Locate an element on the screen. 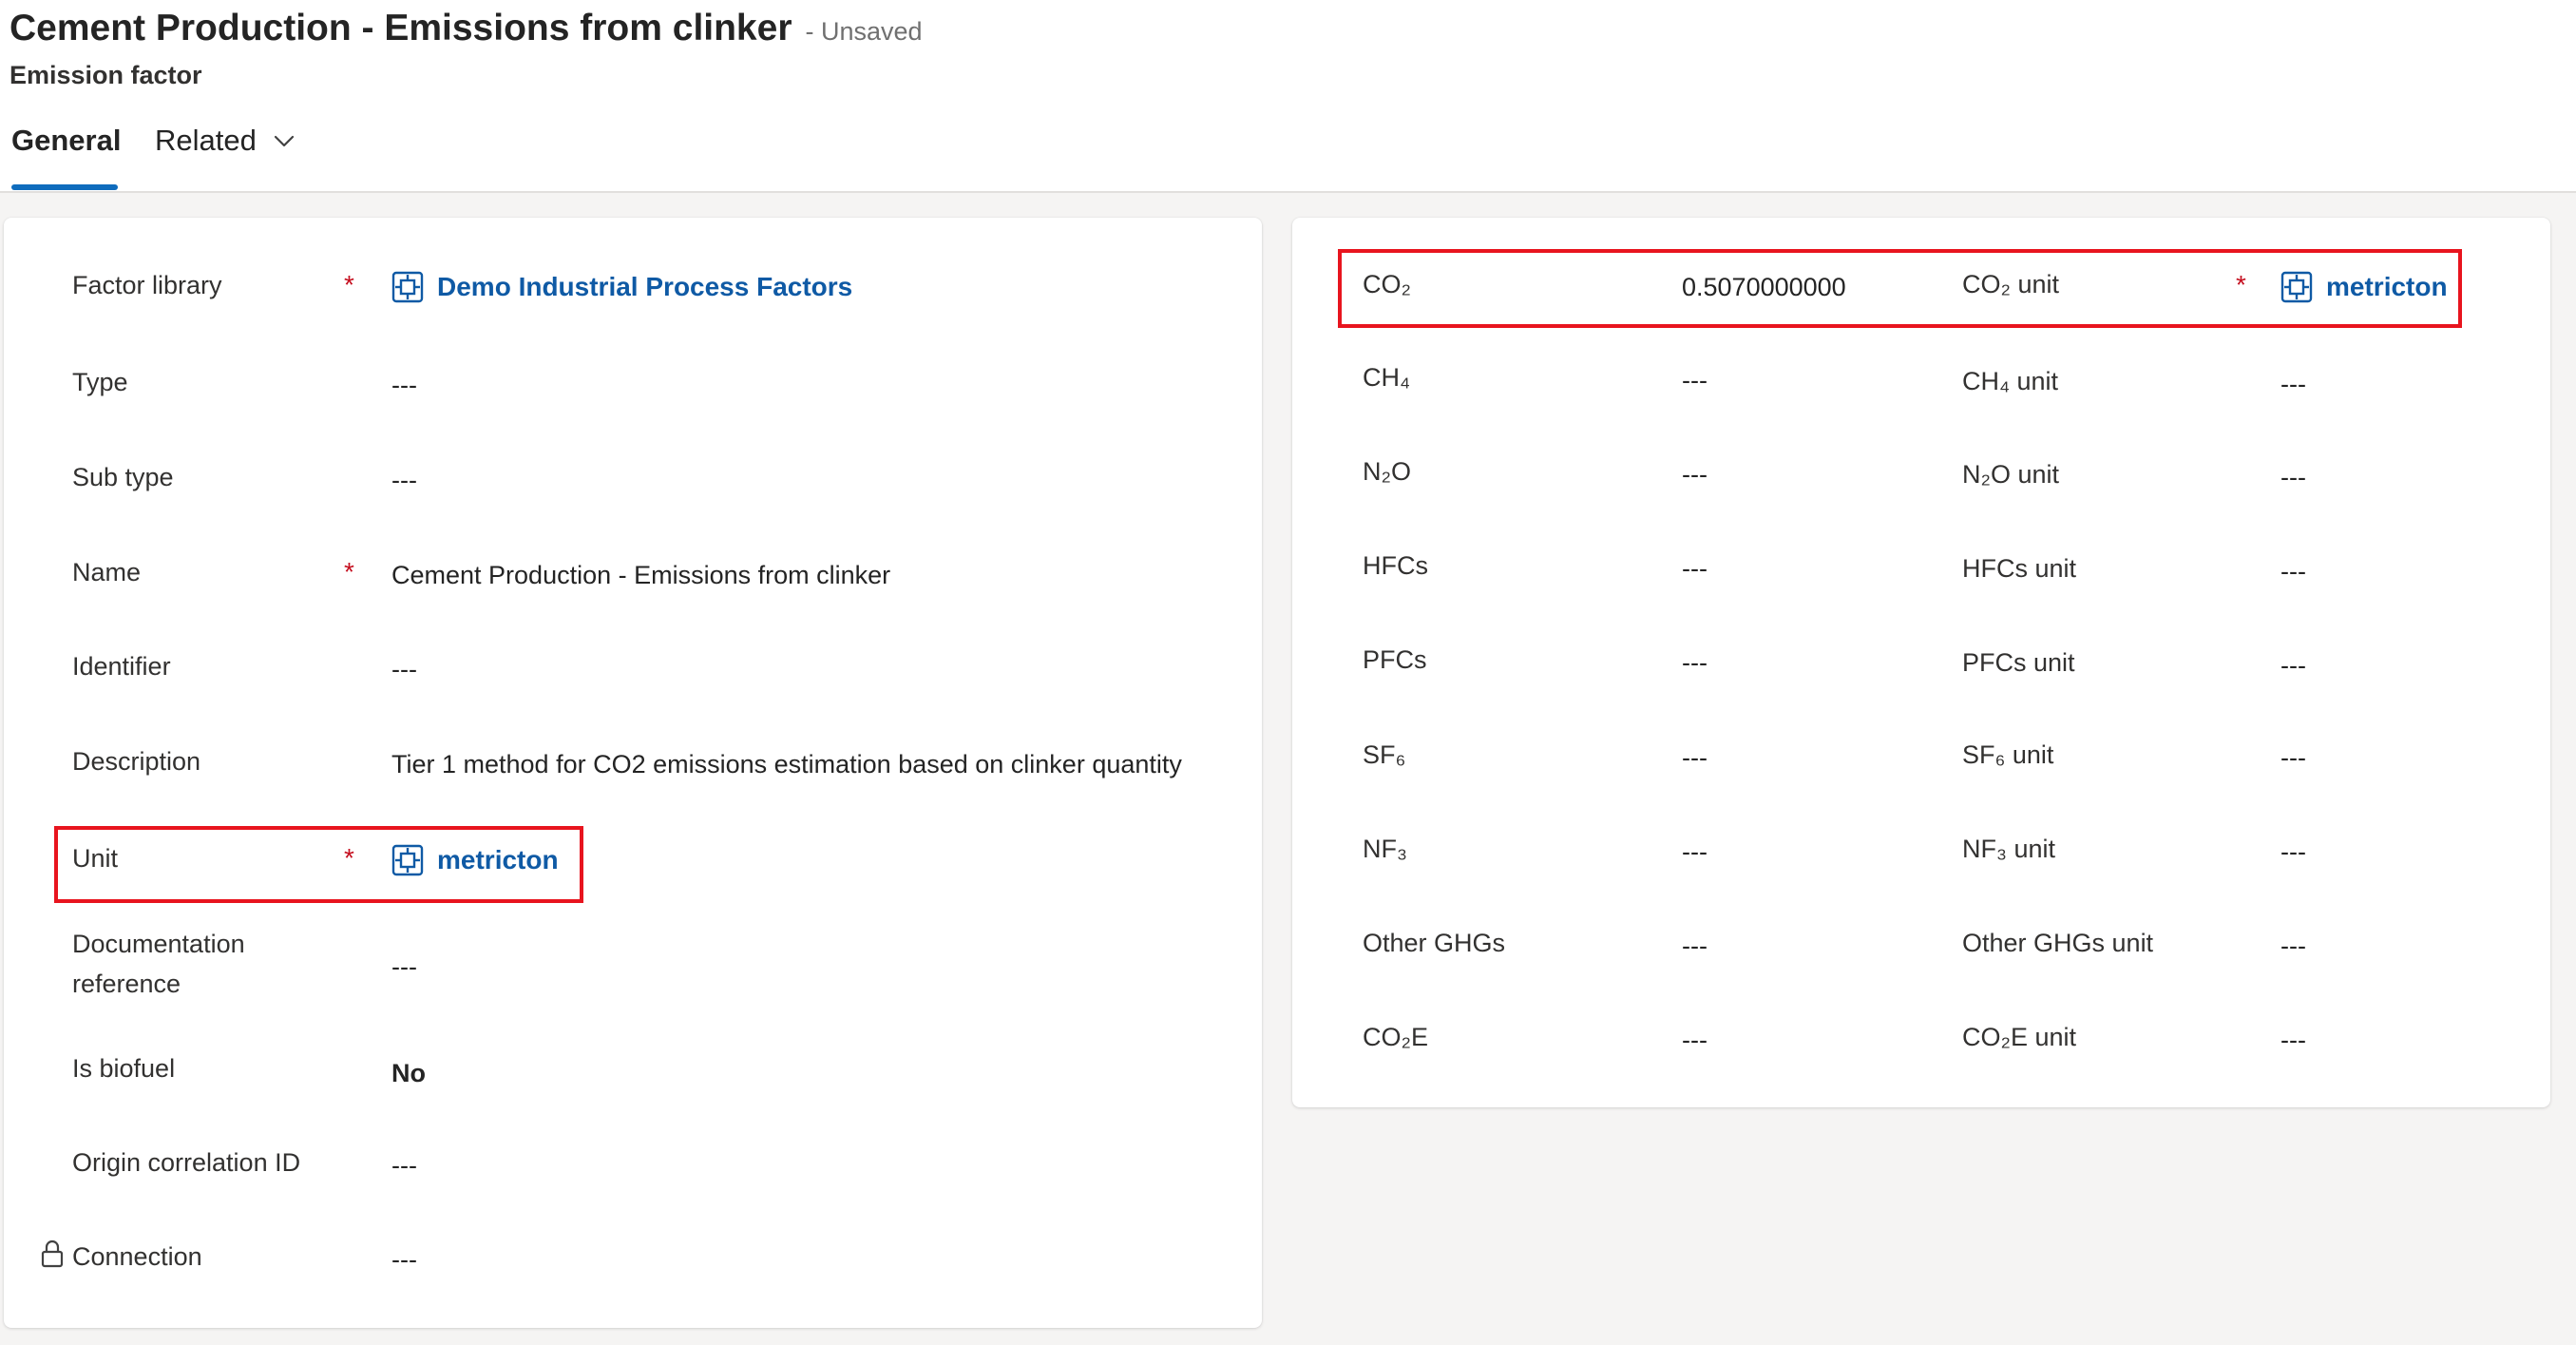 The height and width of the screenshot is (1345, 2576). type-value: --- is located at coordinates (404, 385).